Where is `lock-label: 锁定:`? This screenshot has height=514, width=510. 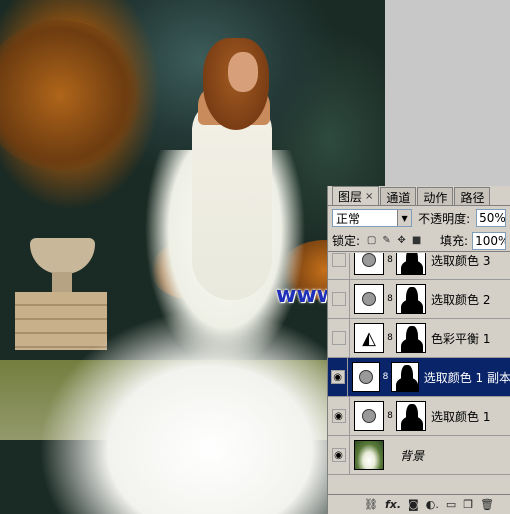 lock-label: 锁定: is located at coordinates (346, 241).